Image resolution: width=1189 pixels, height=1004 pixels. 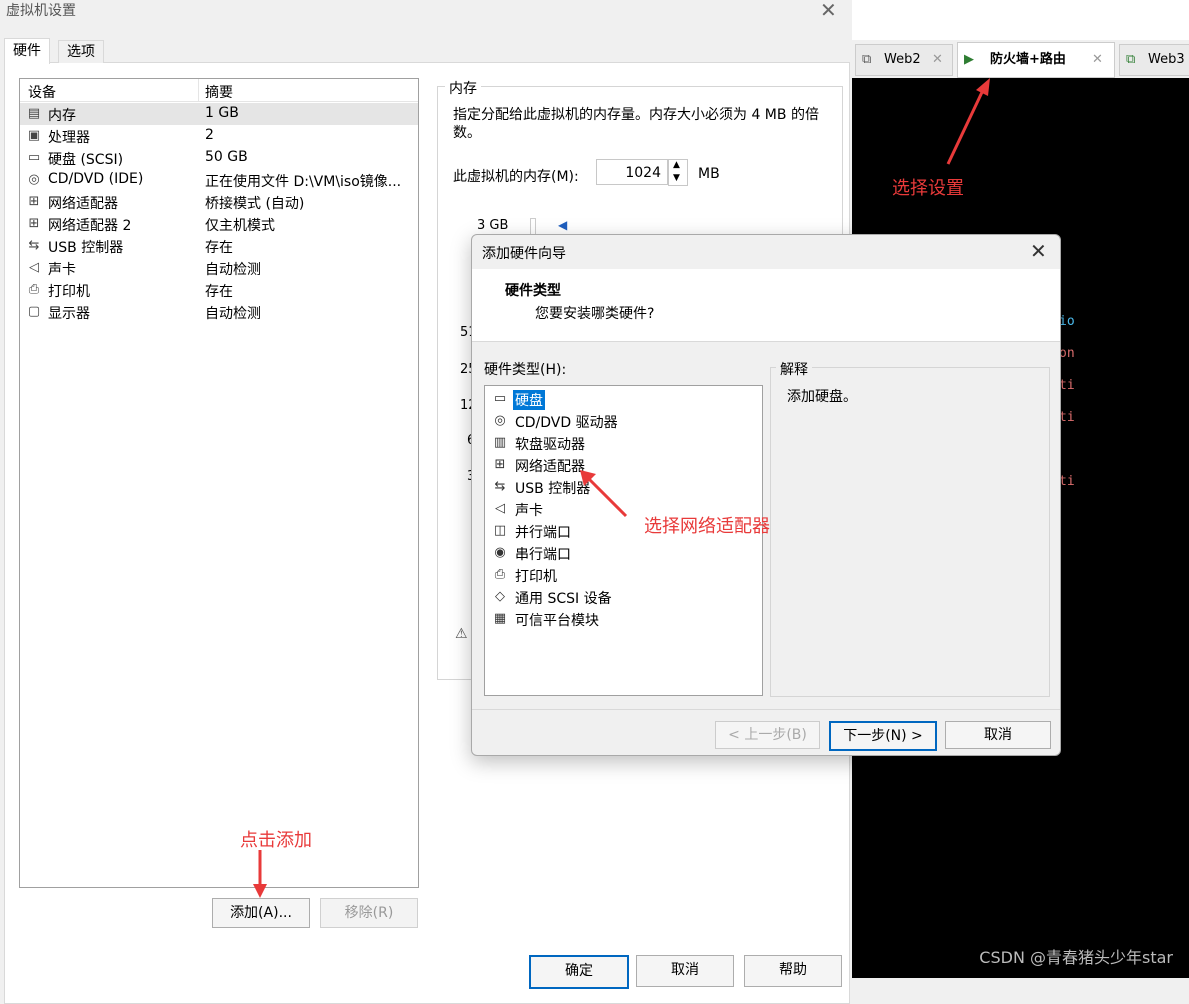 I want to click on wizard-title: 添加硬件向导, so click(x=524, y=254).